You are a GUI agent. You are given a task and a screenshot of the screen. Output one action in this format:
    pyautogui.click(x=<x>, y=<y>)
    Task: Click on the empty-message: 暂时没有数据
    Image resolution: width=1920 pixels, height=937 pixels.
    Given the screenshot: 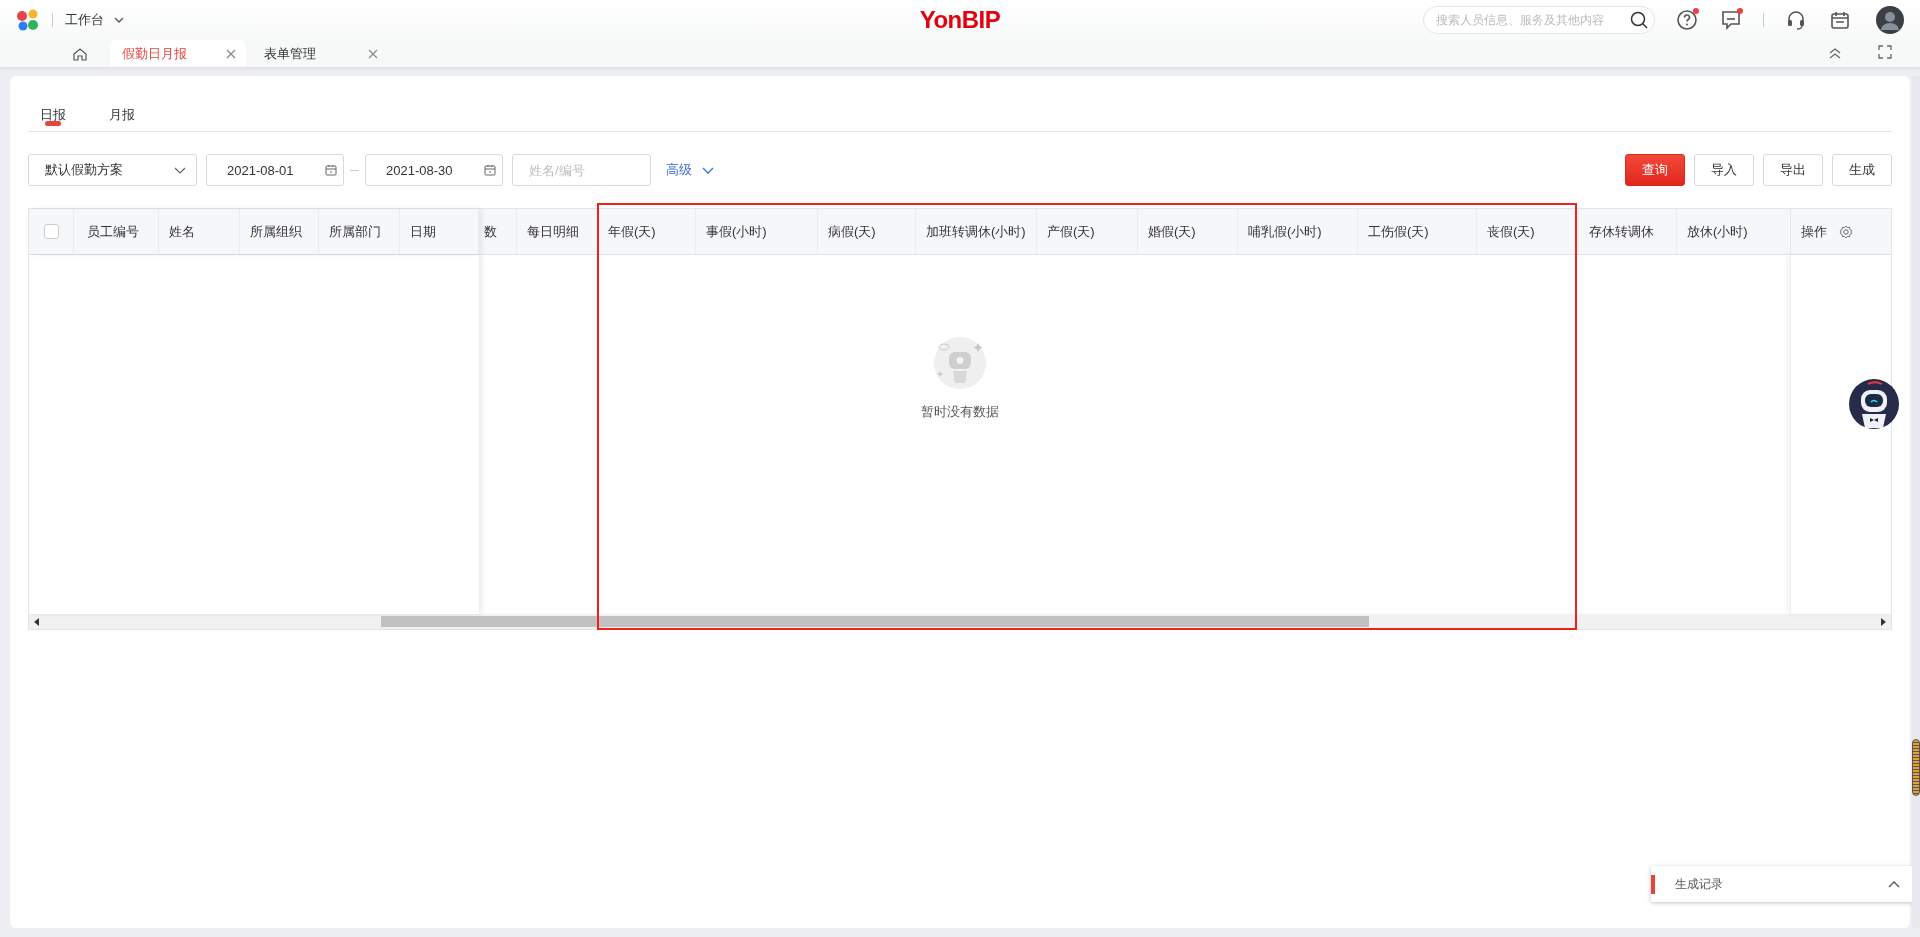 What is the action you would take?
    pyautogui.click(x=960, y=412)
    